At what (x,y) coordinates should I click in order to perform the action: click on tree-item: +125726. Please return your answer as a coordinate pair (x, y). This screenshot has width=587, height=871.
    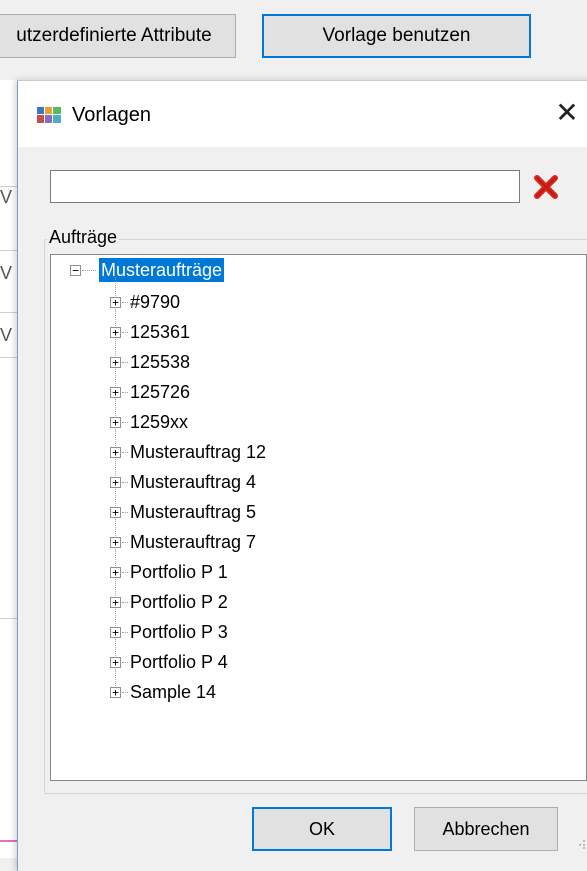
    Looking at the image, I should click on (318, 392).